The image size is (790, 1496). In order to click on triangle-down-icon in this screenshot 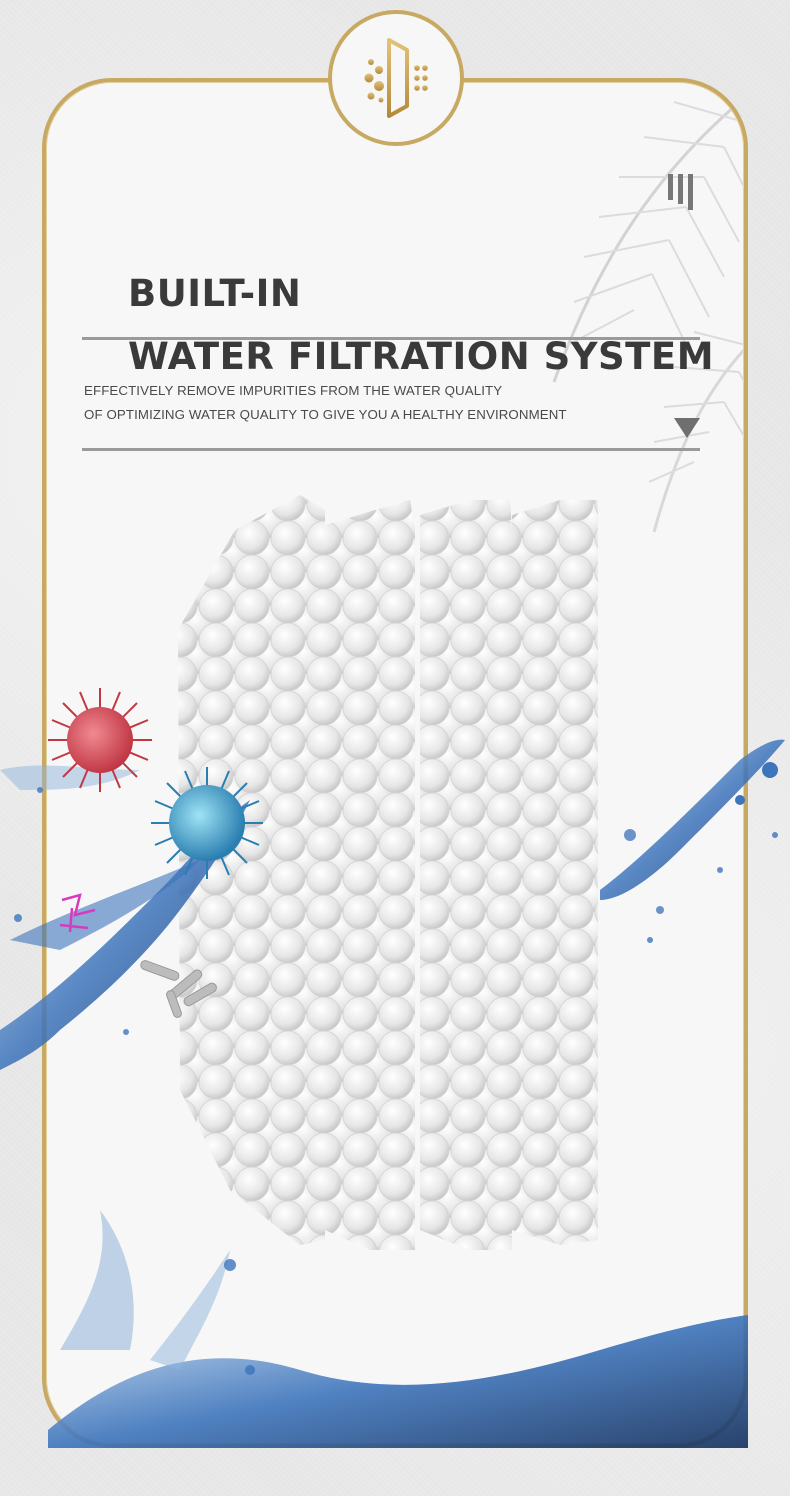, I will do `click(687, 428)`.